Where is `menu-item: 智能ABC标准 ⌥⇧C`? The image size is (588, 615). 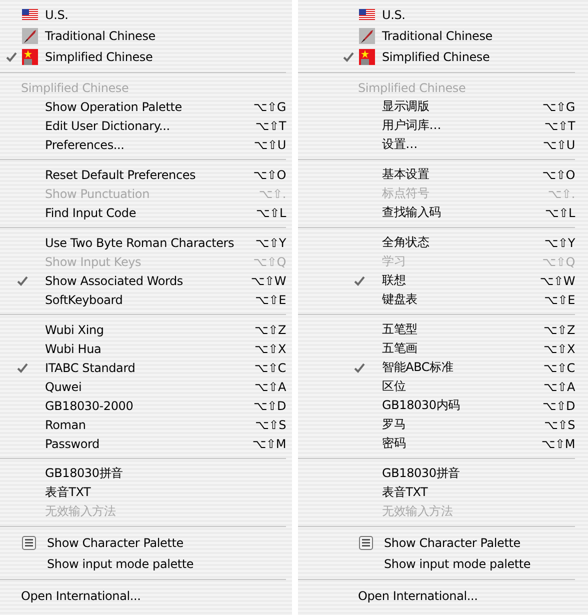 menu-item: 智能ABC标准 ⌥⇧C is located at coordinates (456, 367).